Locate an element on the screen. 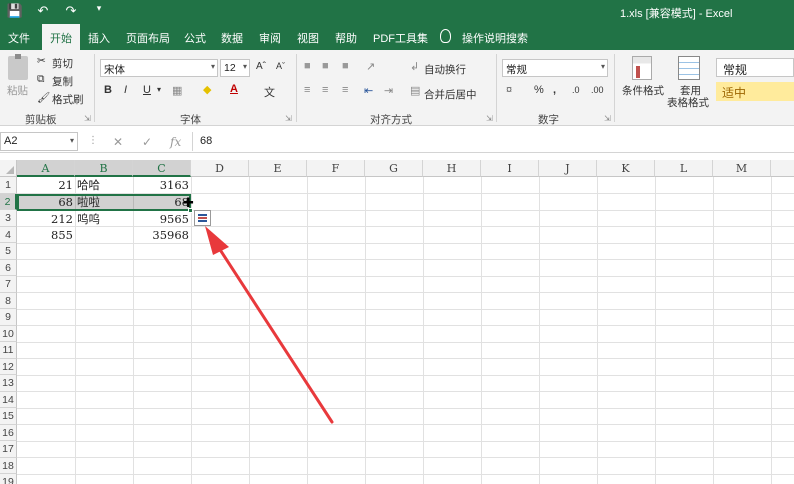 This screenshot has width=794, height=484. annotation-arrow-head is located at coordinates (217, 240).